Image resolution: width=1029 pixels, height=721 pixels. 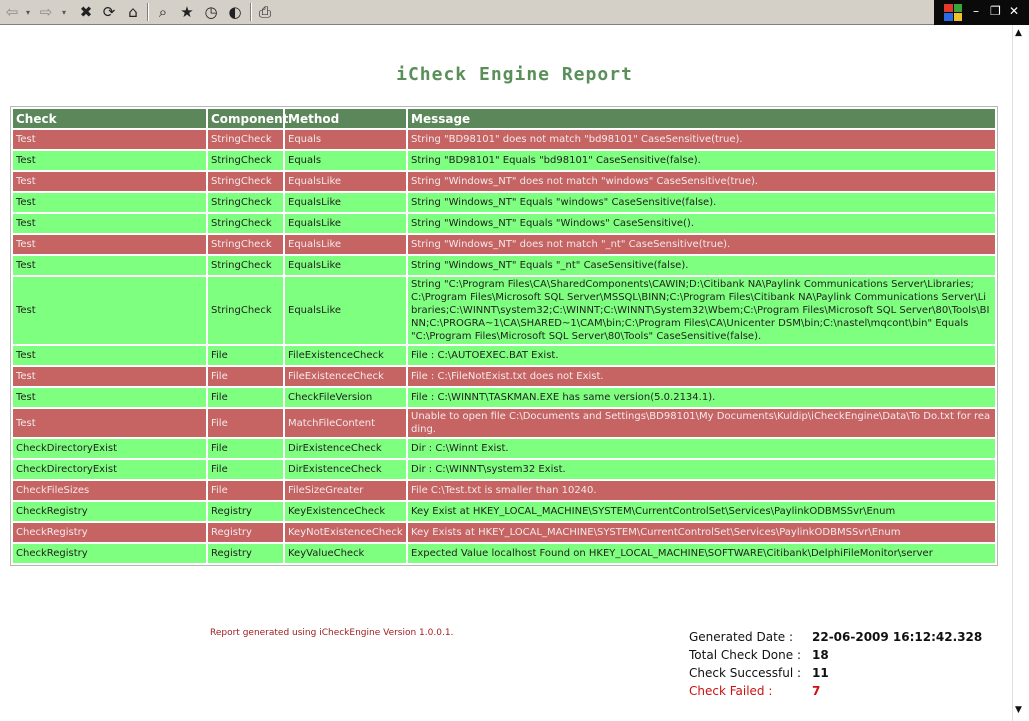 What do you see at coordinates (1018, 710) in the screenshot?
I see `scroll-down-icon: ▼` at bounding box center [1018, 710].